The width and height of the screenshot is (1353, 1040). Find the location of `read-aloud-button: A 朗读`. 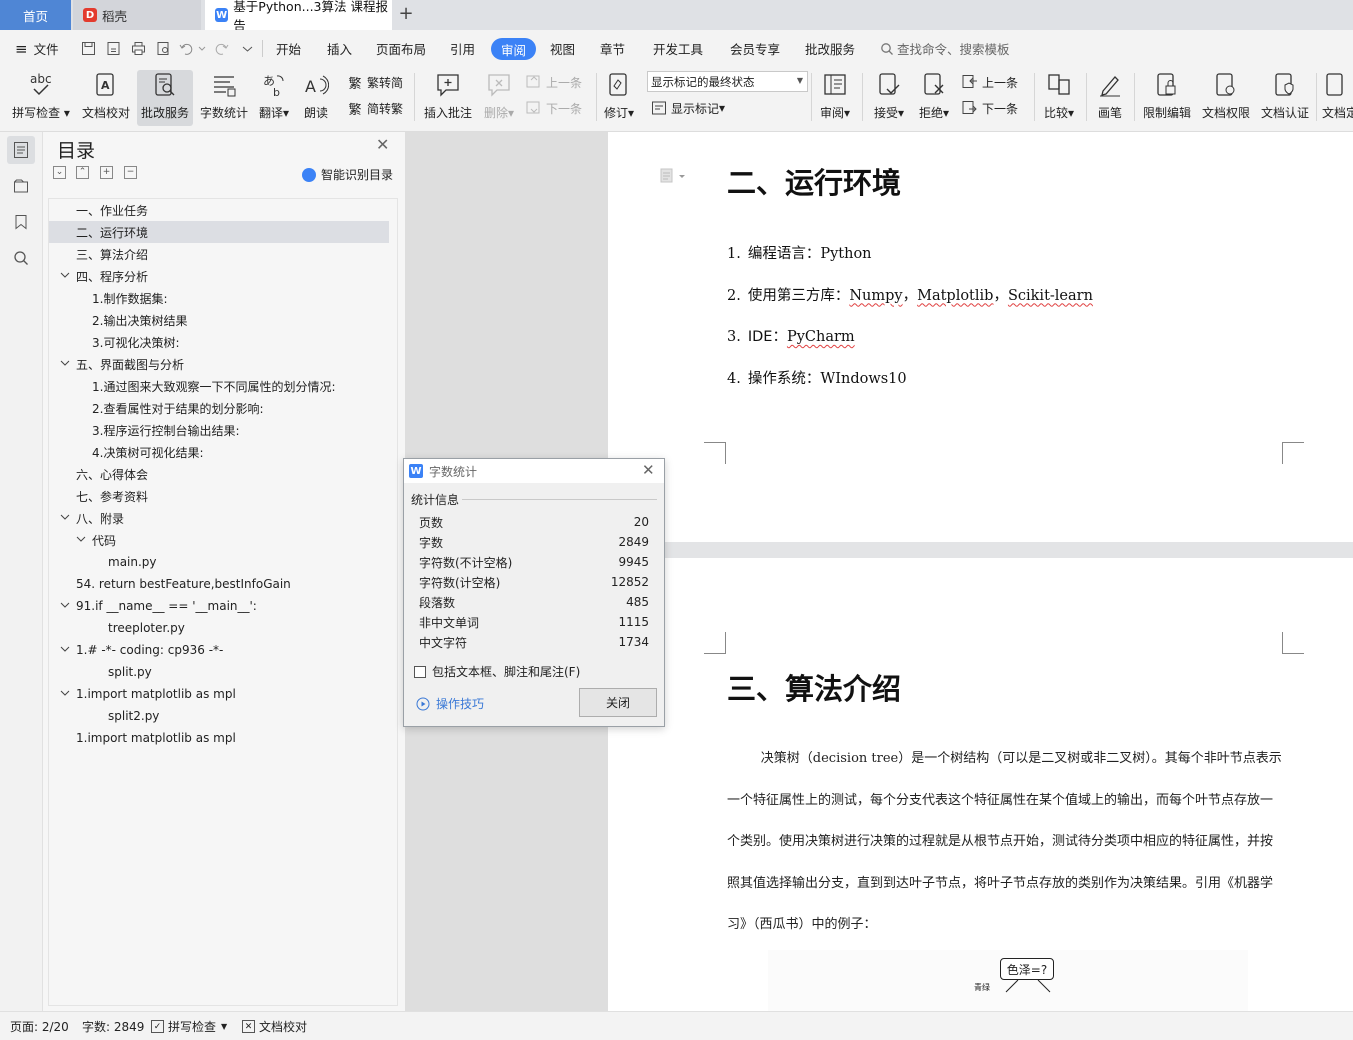

read-aloud-button: A 朗读 is located at coordinates (316, 98).